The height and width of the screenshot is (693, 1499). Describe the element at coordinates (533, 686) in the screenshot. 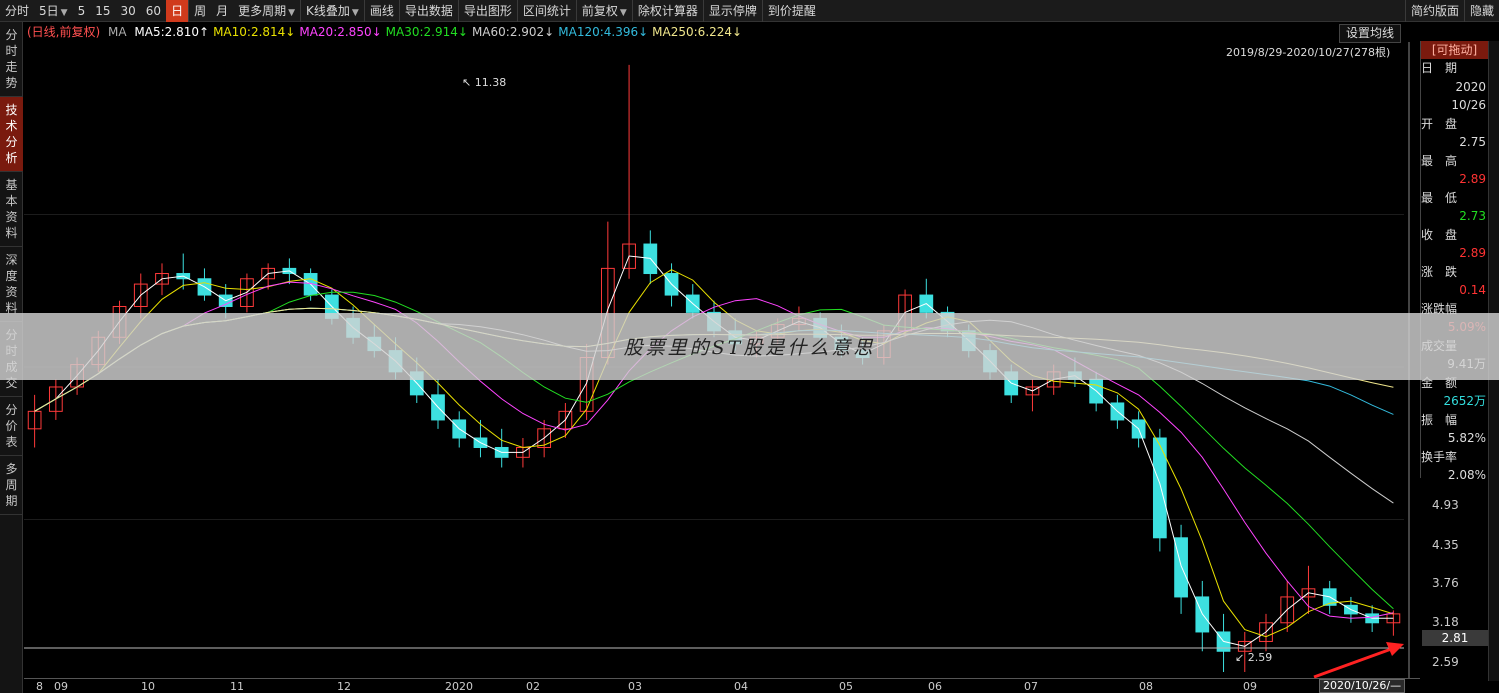

I see `time-axis-label-6: 02` at that location.